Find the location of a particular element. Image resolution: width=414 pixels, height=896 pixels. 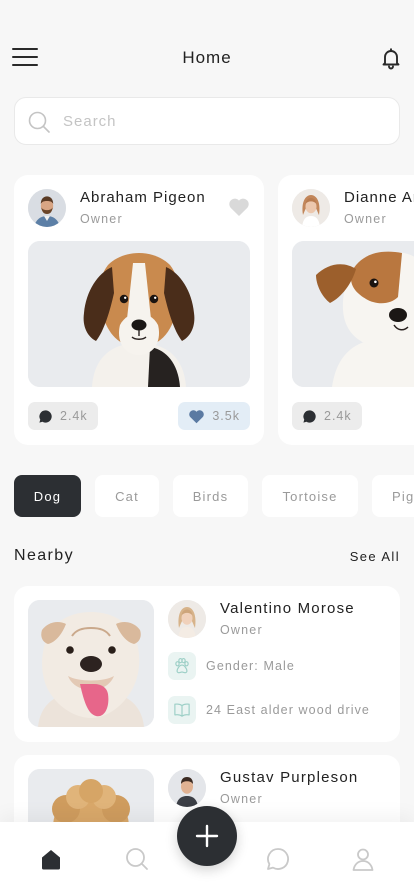

category-chip-tortoise: Tortoise is located at coordinates (310, 496).